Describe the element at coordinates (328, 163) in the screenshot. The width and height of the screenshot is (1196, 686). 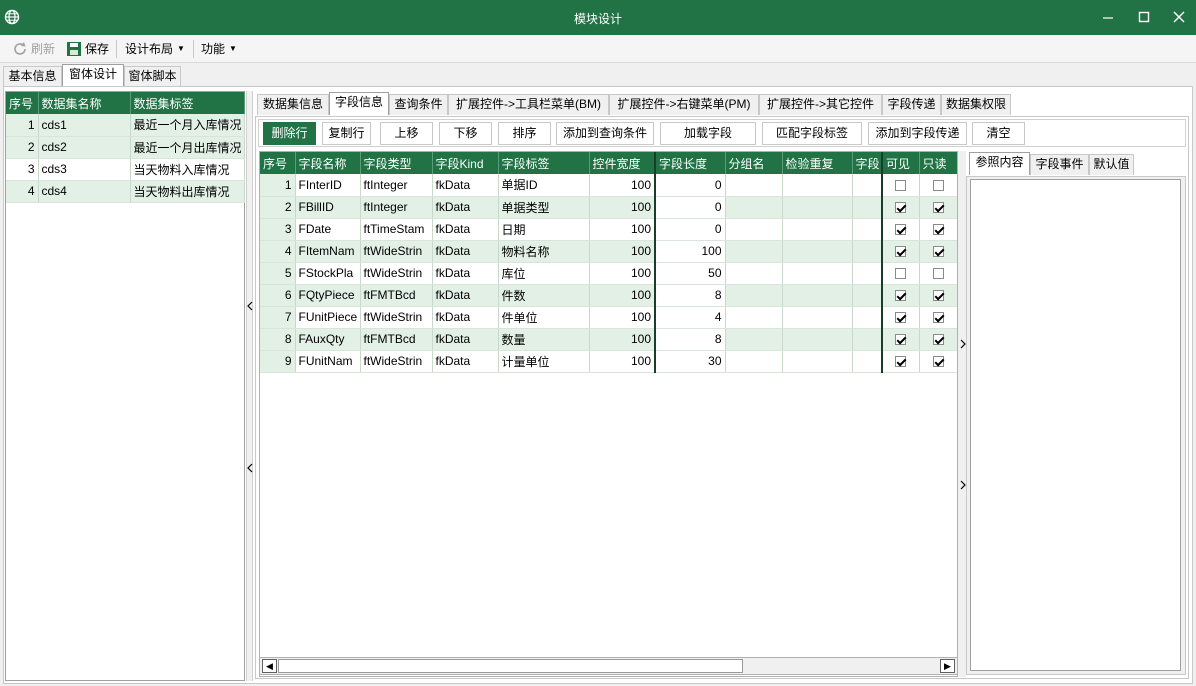
I see `column-header: 字段名称` at that location.